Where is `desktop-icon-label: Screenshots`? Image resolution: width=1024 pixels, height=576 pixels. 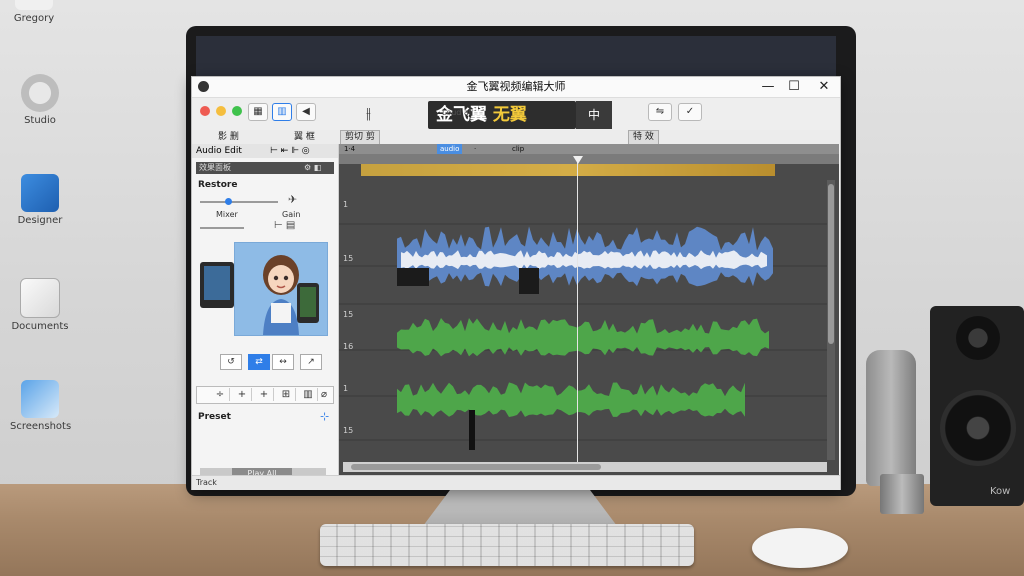
desktop-icon-label: Screenshots is located at coordinates (41, 426).